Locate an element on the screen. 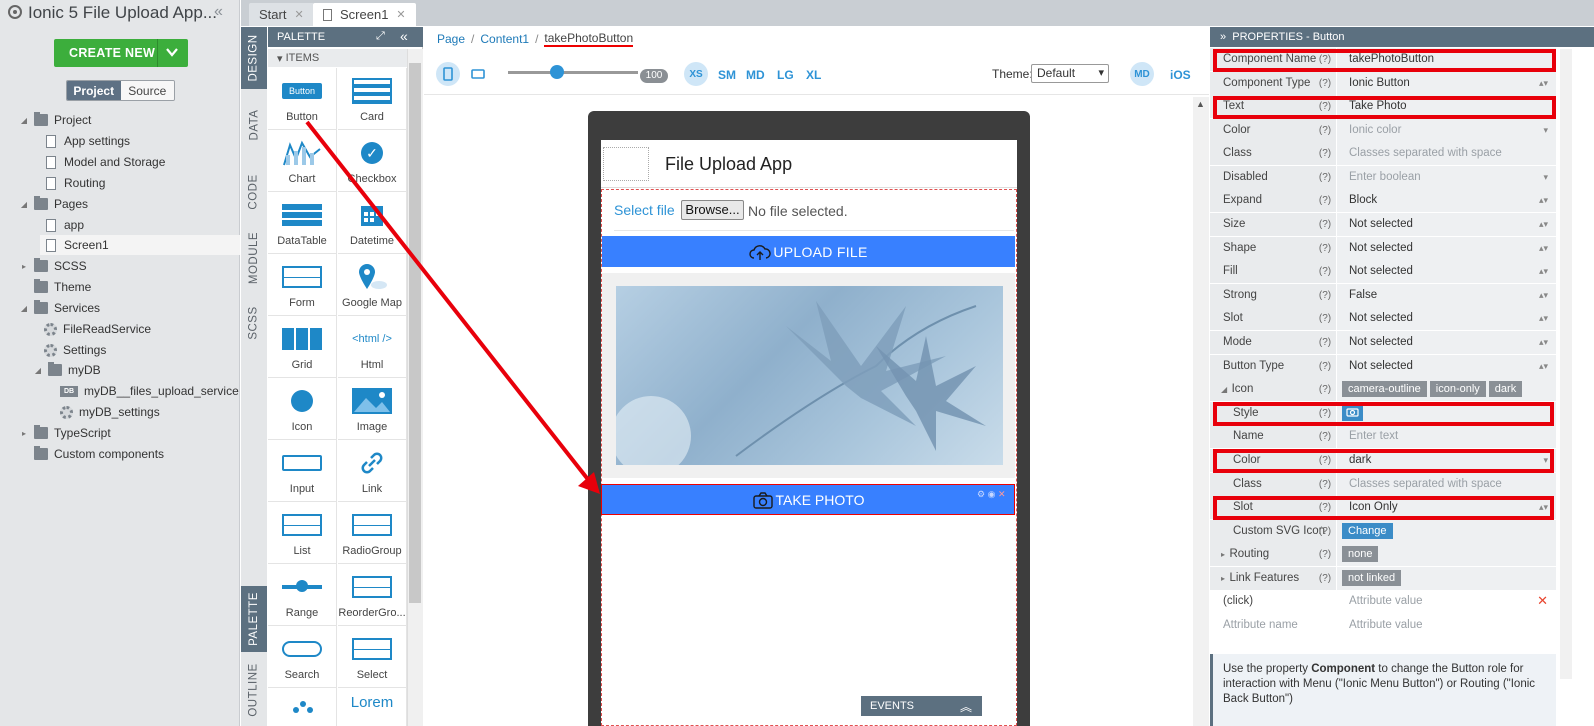 Image resolution: width=1594 pixels, height=726 pixels. size-md-button: MD is located at coordinates (755, 75).